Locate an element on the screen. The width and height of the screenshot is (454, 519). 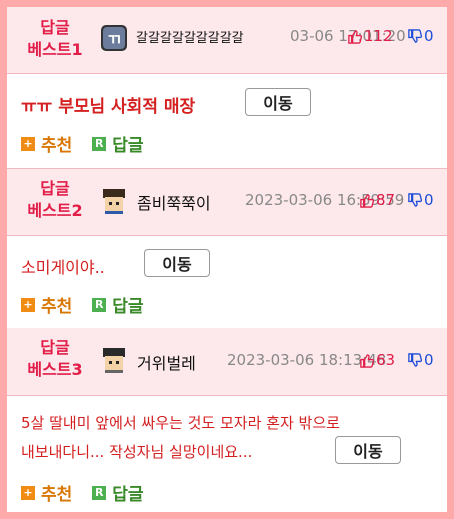
reply-title: 소미게이야.. is located at coordinates (63, 266).